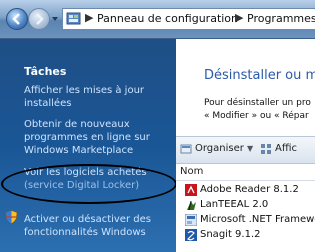 Image resolution: width=320 pixels, height=252 pixels. I want to click on views-icon, so click(266, 149).